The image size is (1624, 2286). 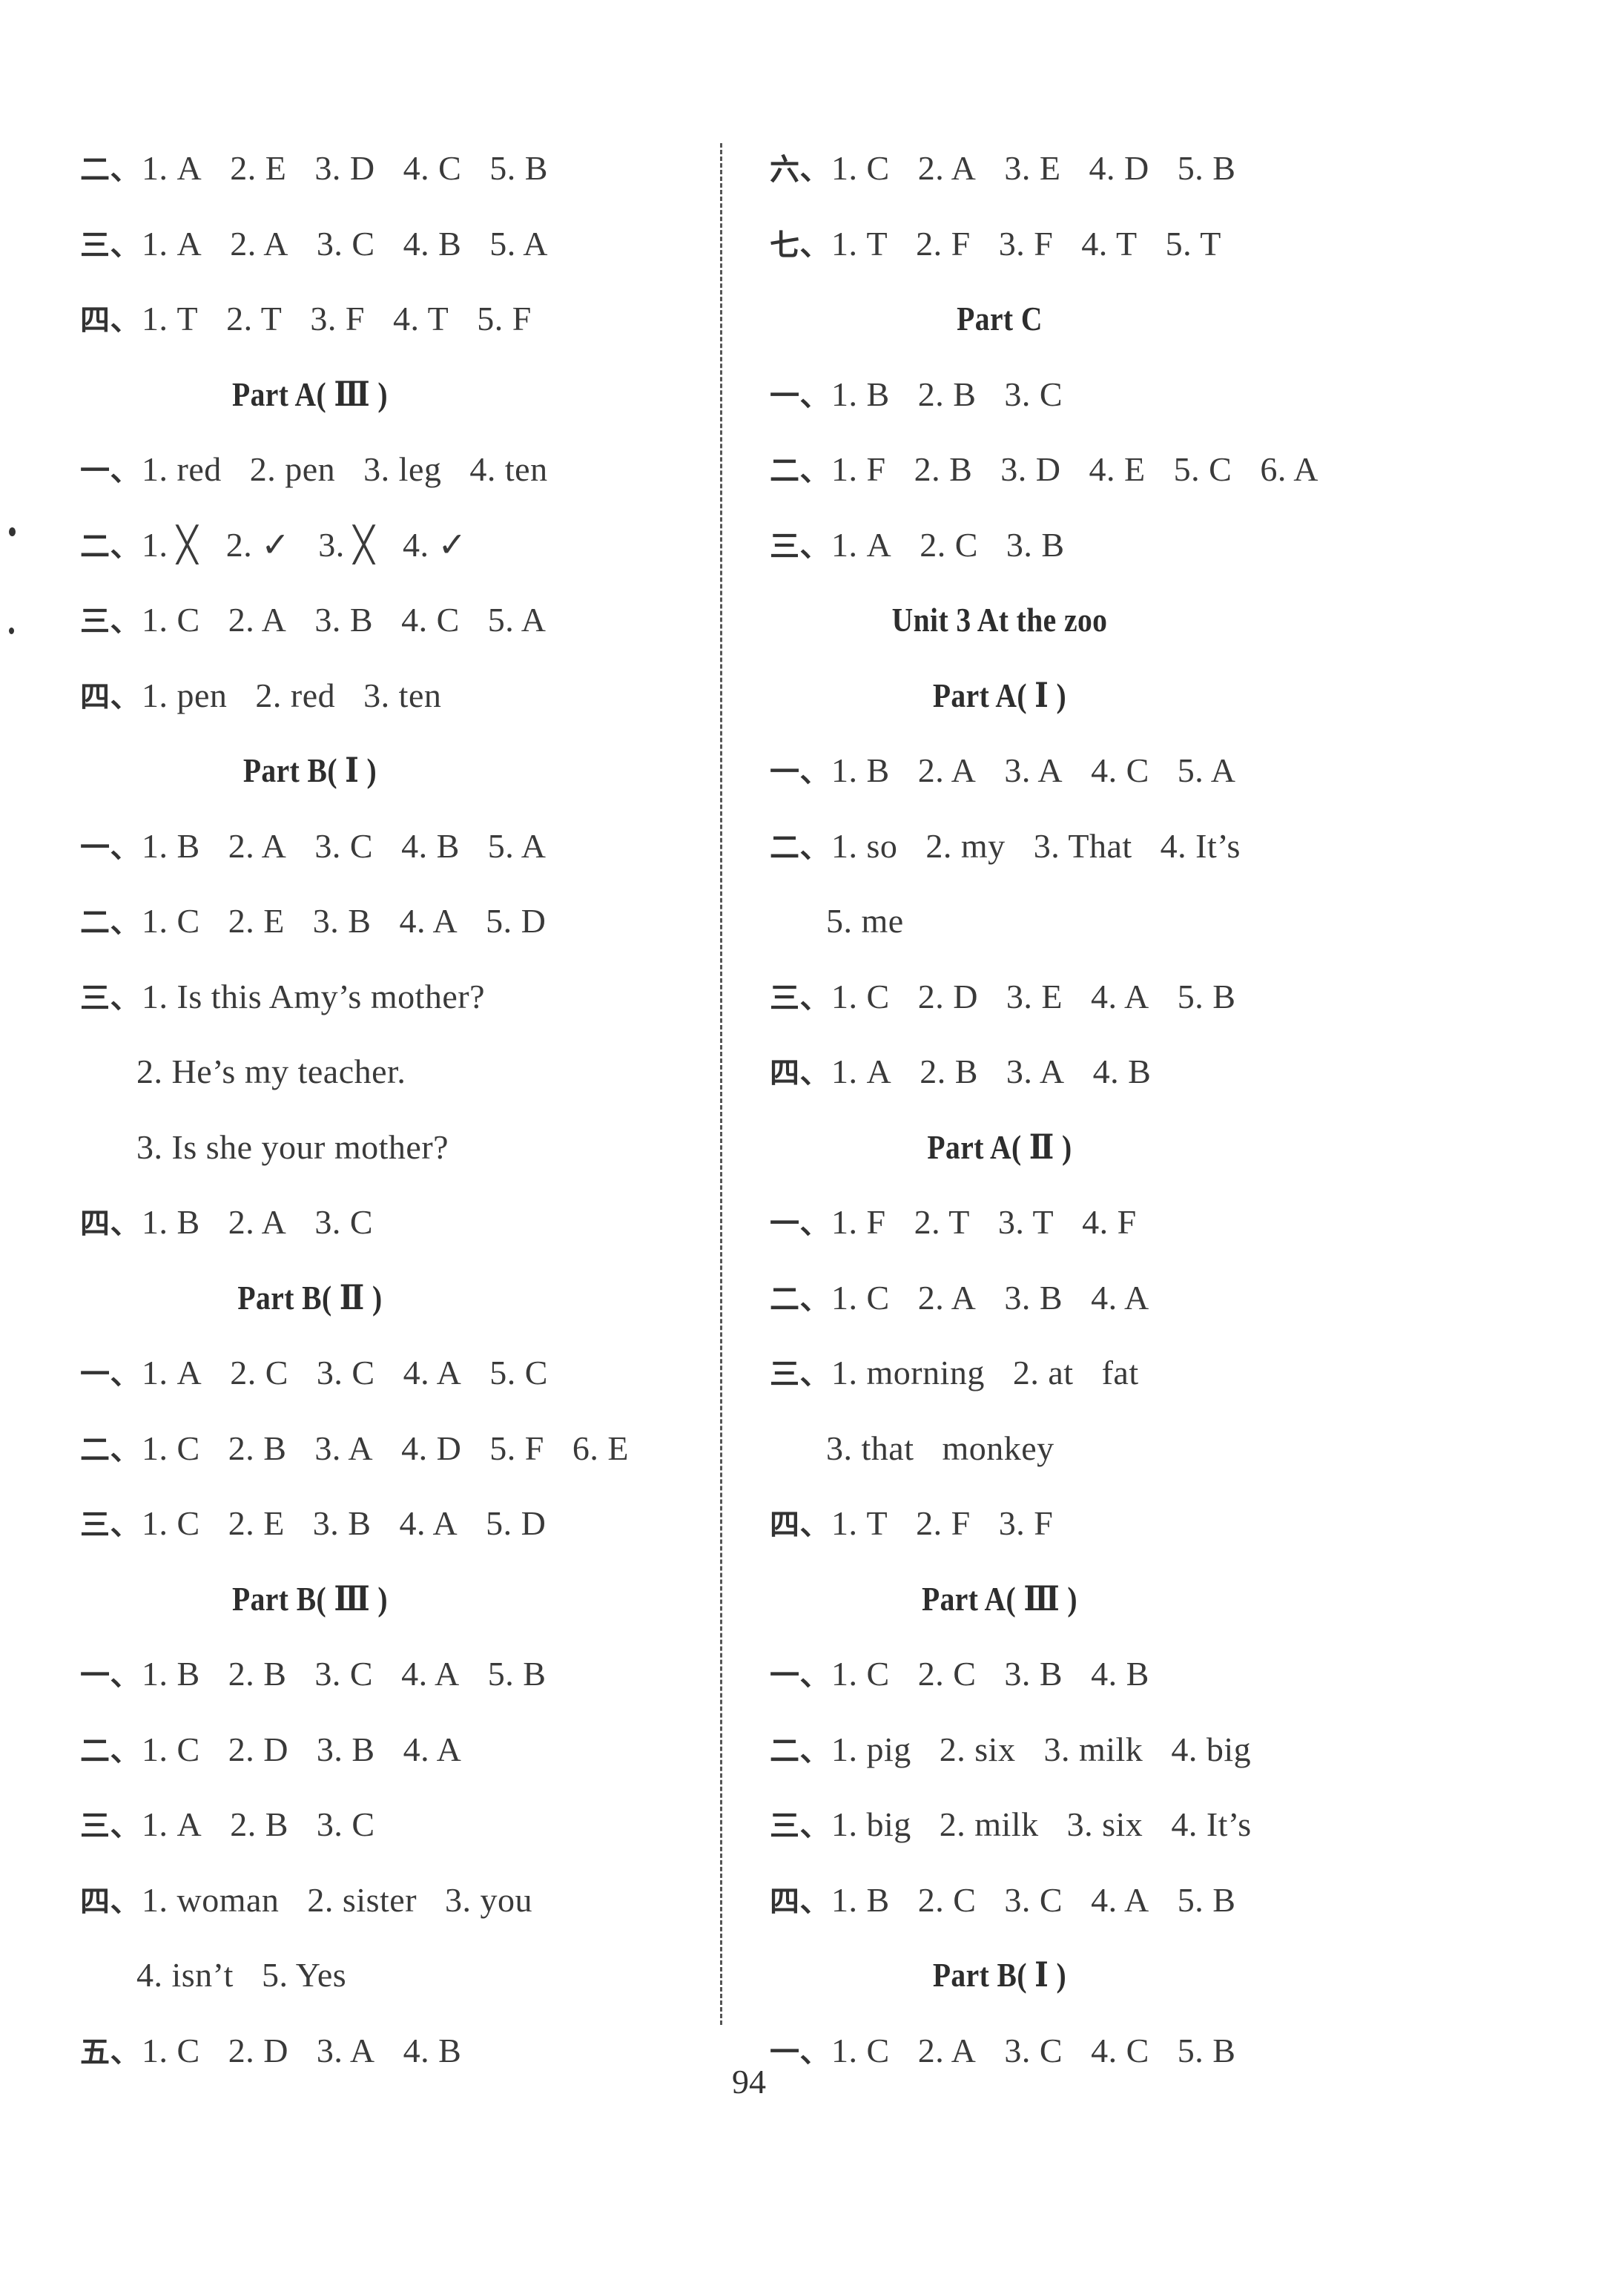 What do you see at coordinates (344, 846) in the screenshot?
I see `answer-list: 1. B 2. A 3. C 4. B 5. A` at bounding box center [344, 846].